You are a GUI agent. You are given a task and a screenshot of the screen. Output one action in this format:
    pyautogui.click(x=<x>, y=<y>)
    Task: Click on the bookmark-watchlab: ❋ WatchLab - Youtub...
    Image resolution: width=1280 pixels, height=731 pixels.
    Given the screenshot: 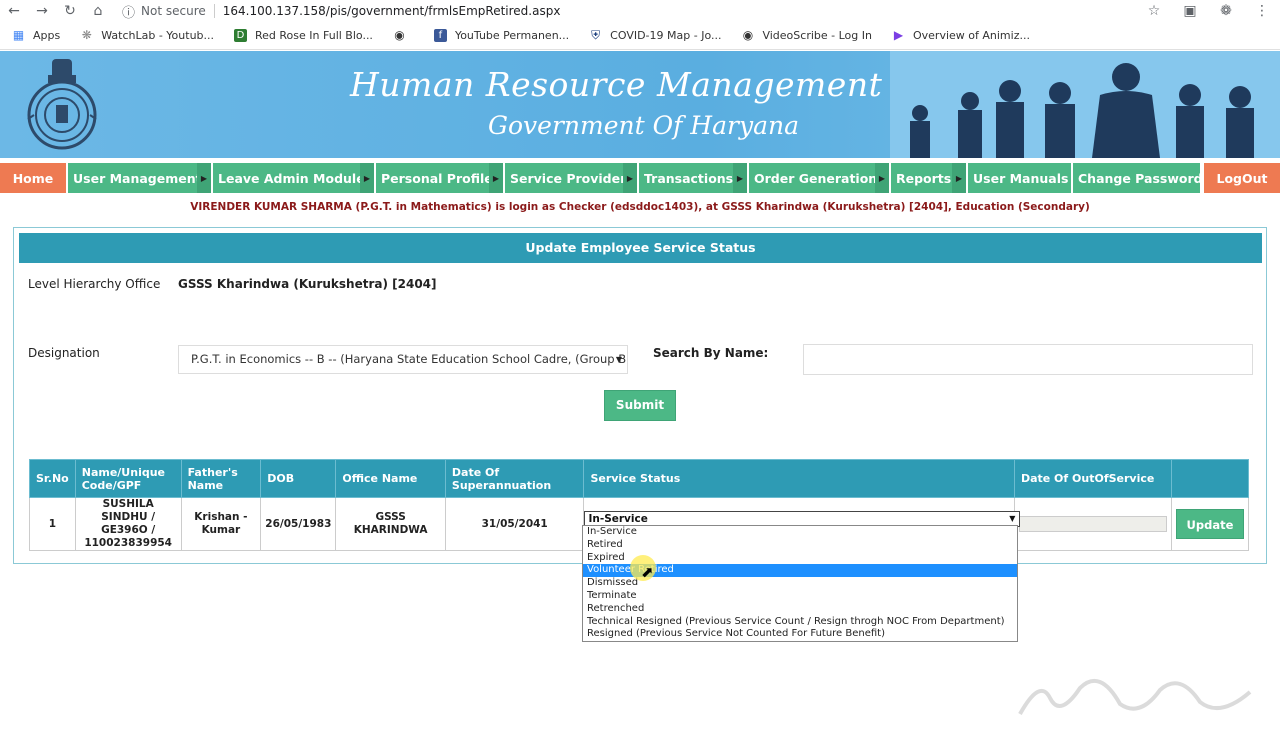 What is the action you would take?
    pyautogui.click(x=147, y=35)
    